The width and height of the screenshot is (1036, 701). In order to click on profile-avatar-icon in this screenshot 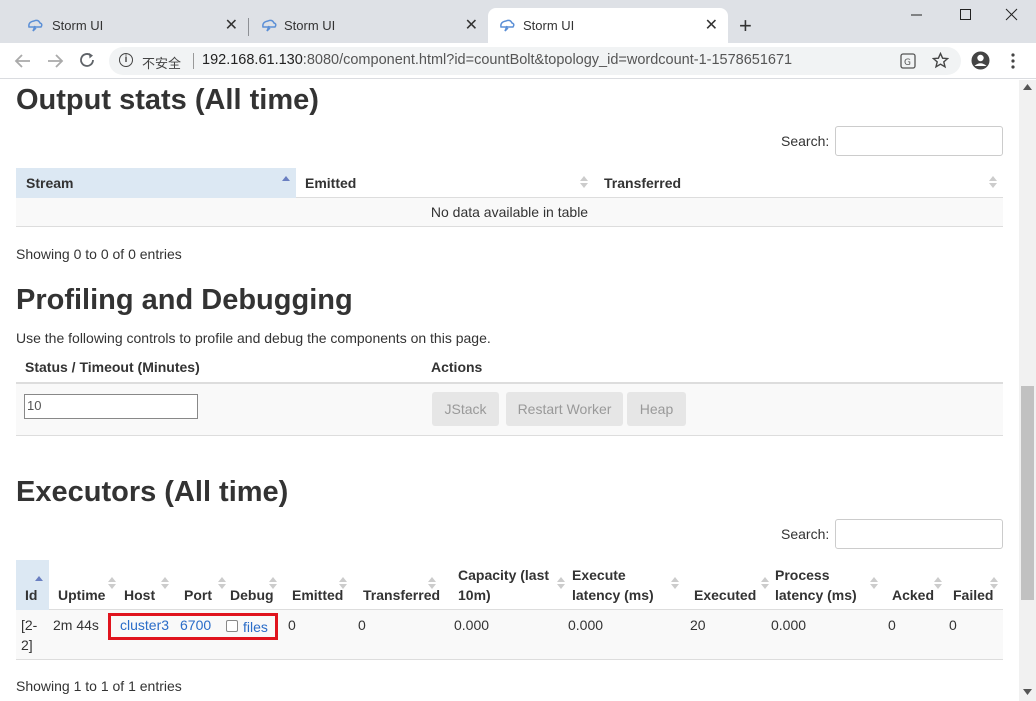, I will do `click(980, 60)`.